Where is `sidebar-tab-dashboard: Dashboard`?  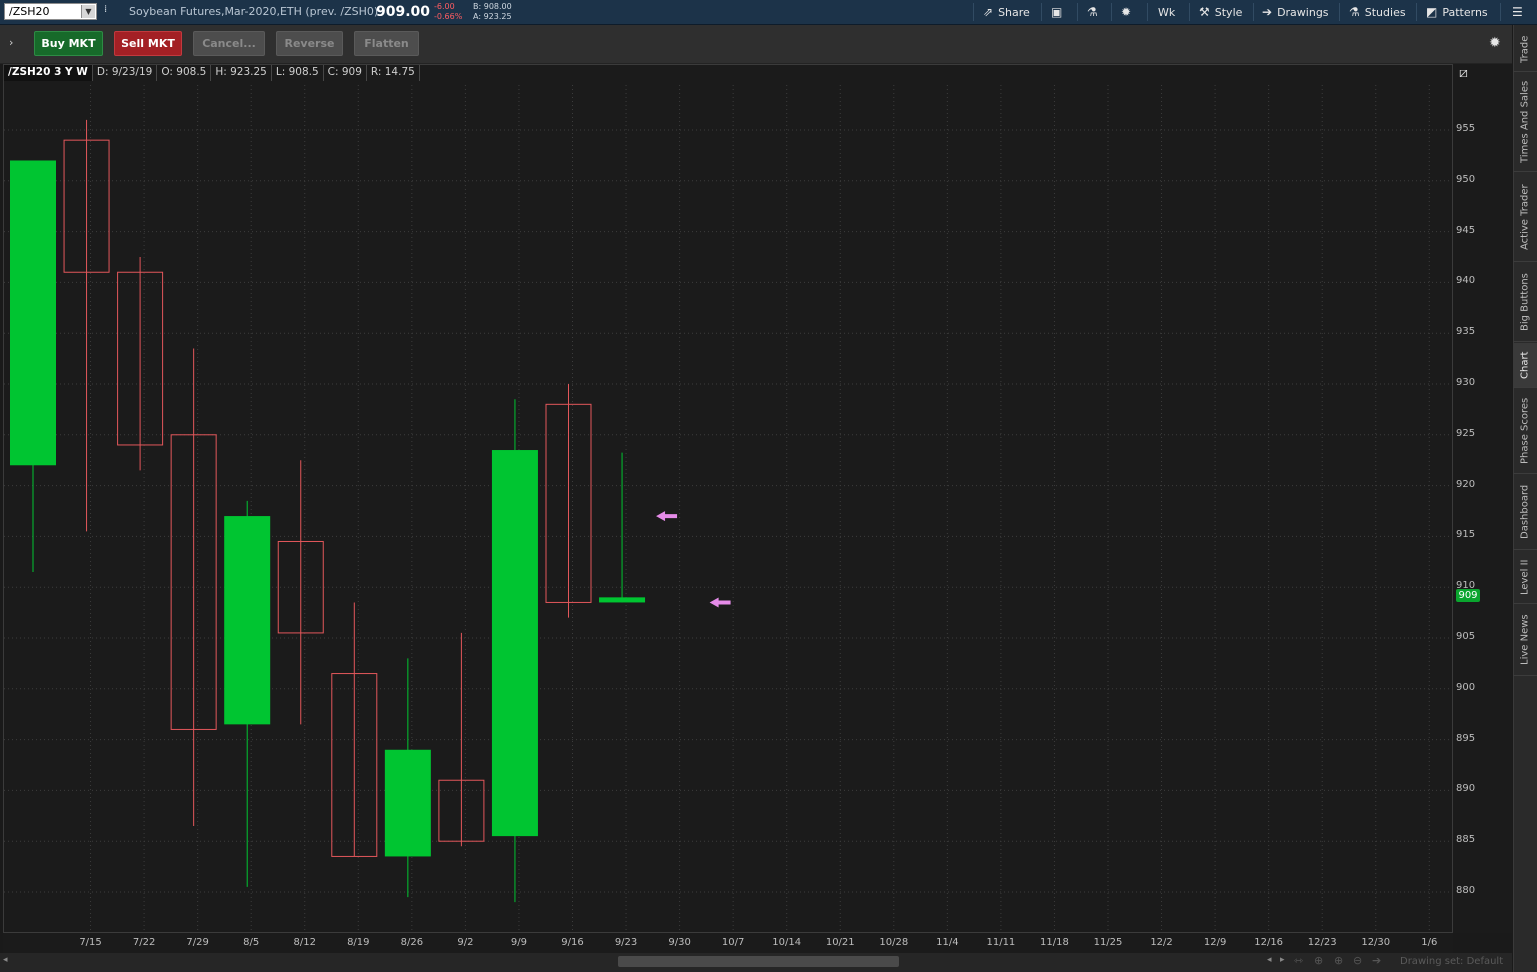 sidebar-tab-dashboard: Dashboard is located at coordinates (1525, 512).